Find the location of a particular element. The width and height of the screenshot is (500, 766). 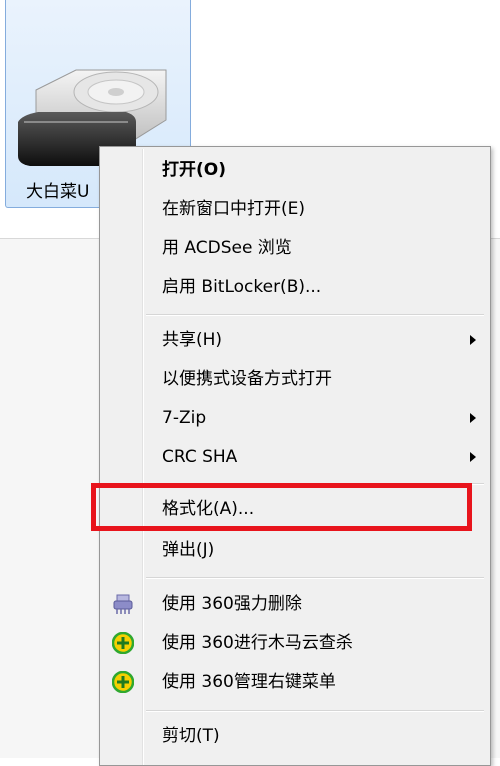

menu-item-label: 7-Zip is located at coordinates (184, 418).